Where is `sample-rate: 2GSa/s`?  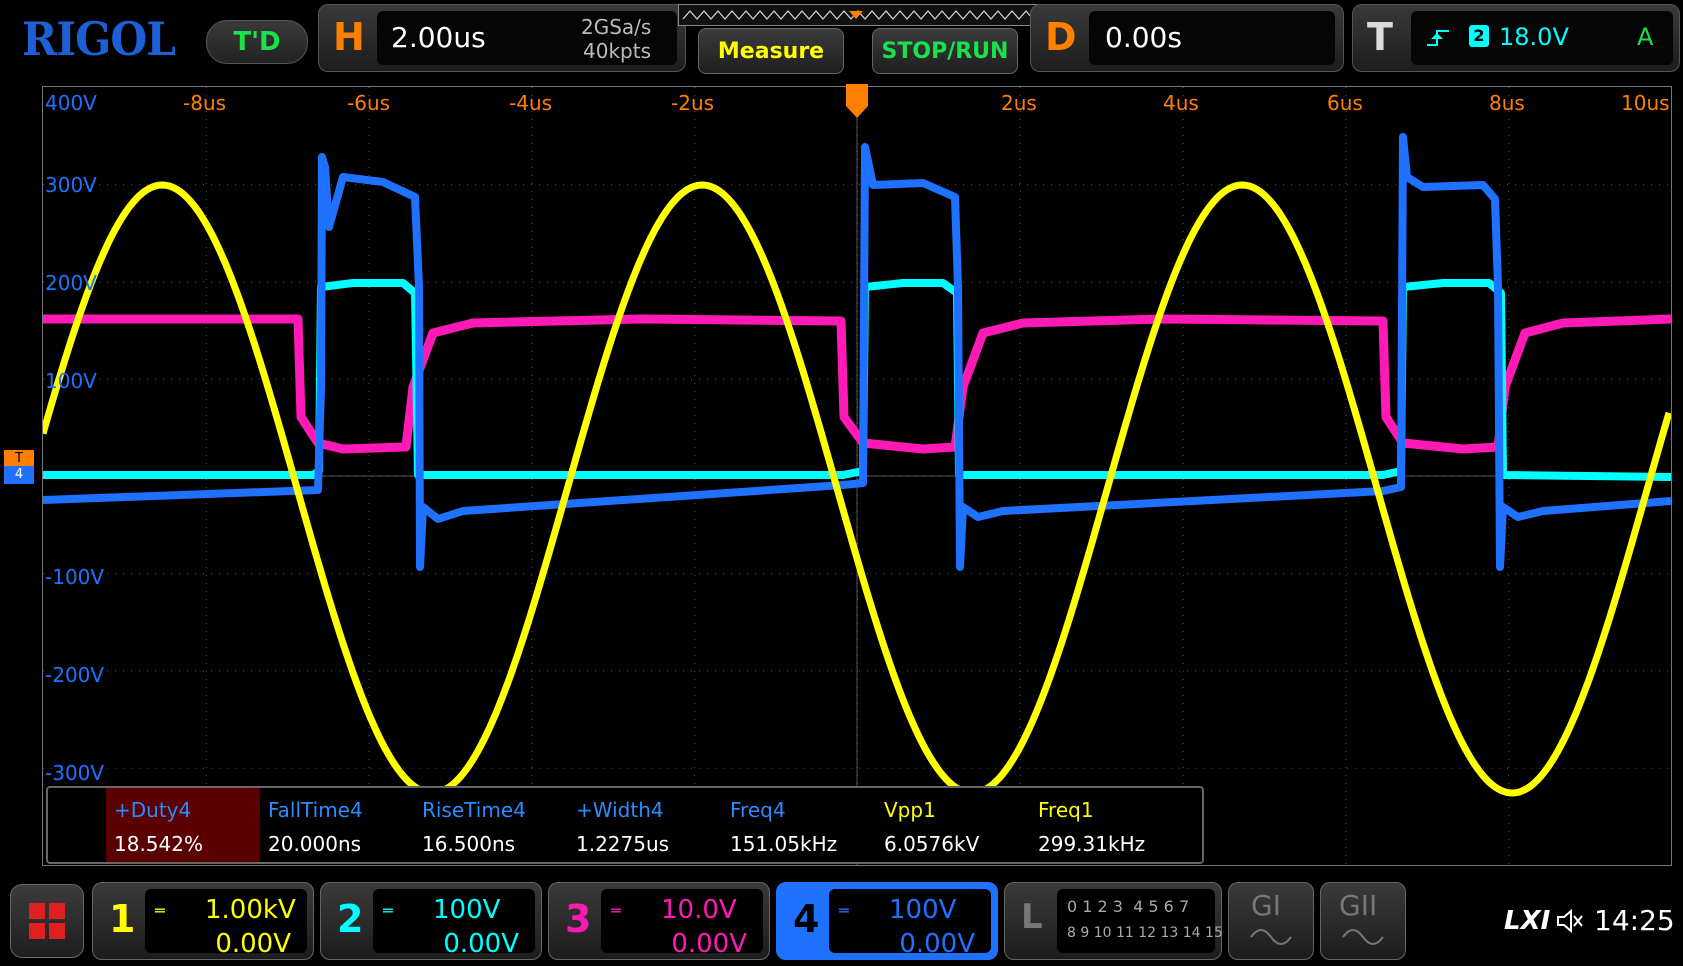 sample-rate: 2GSa/s is located at coordinates (616, 27).